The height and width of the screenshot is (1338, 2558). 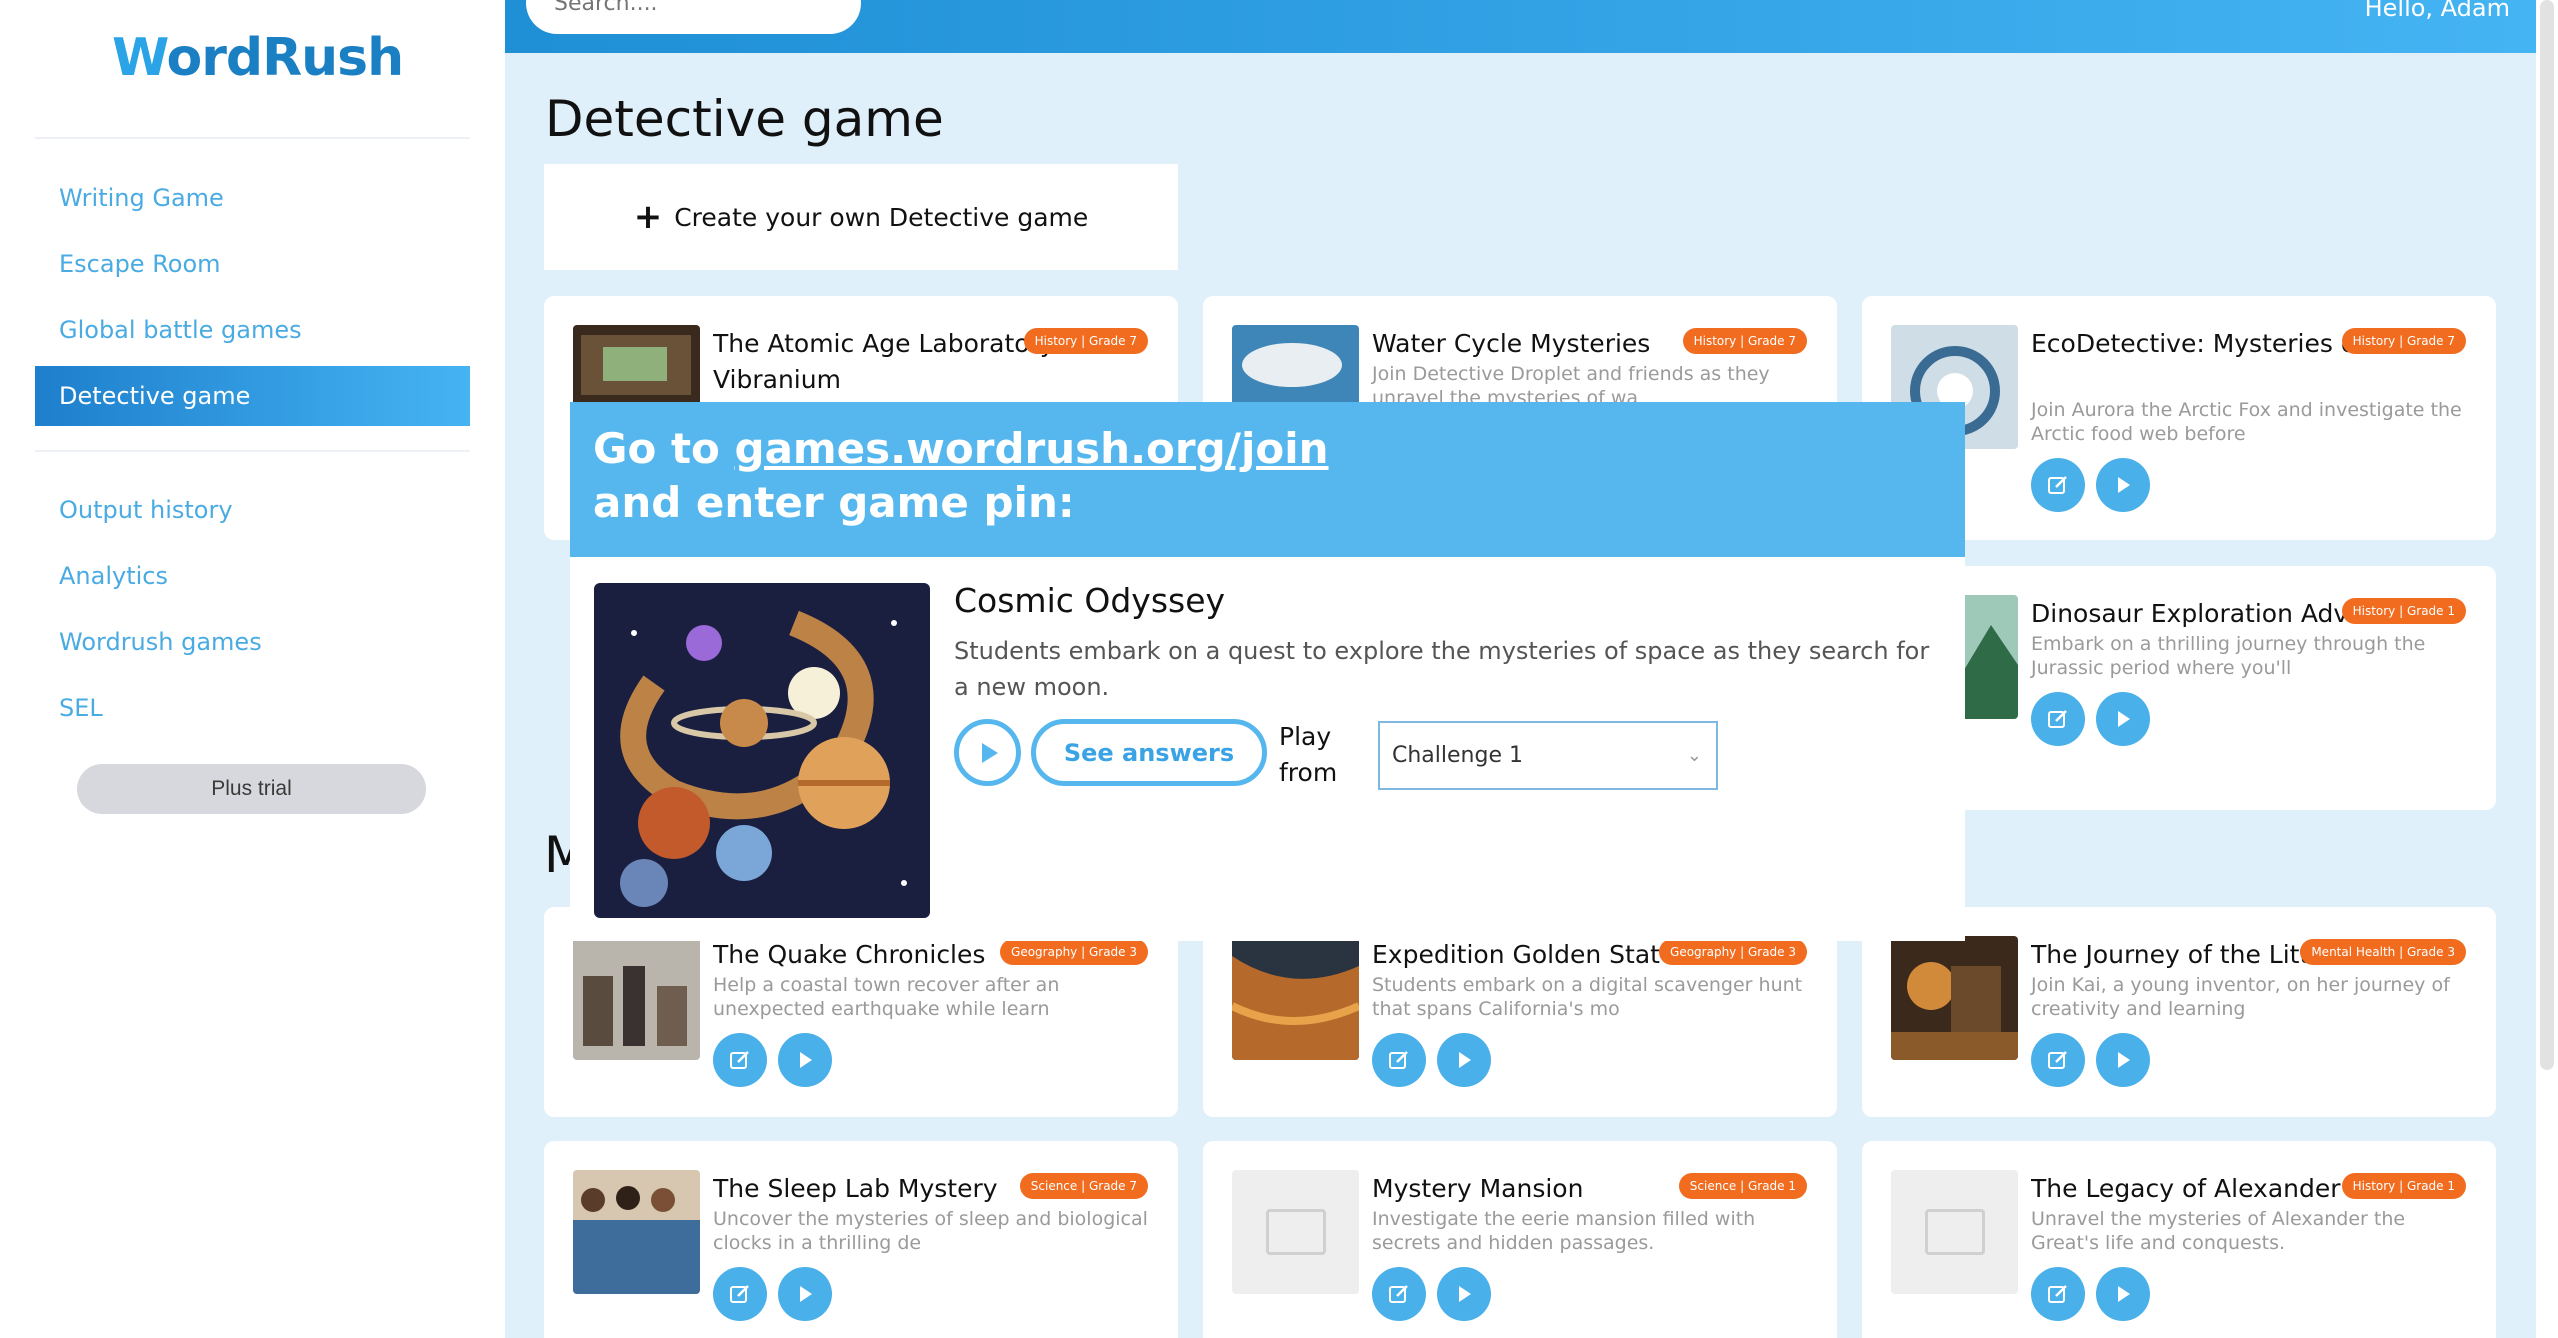 What do you see at coordinates (1032, 448) in the screenshot?
I see `join-link: games.wordrush.org/join` at bounding box center [1032, 448].